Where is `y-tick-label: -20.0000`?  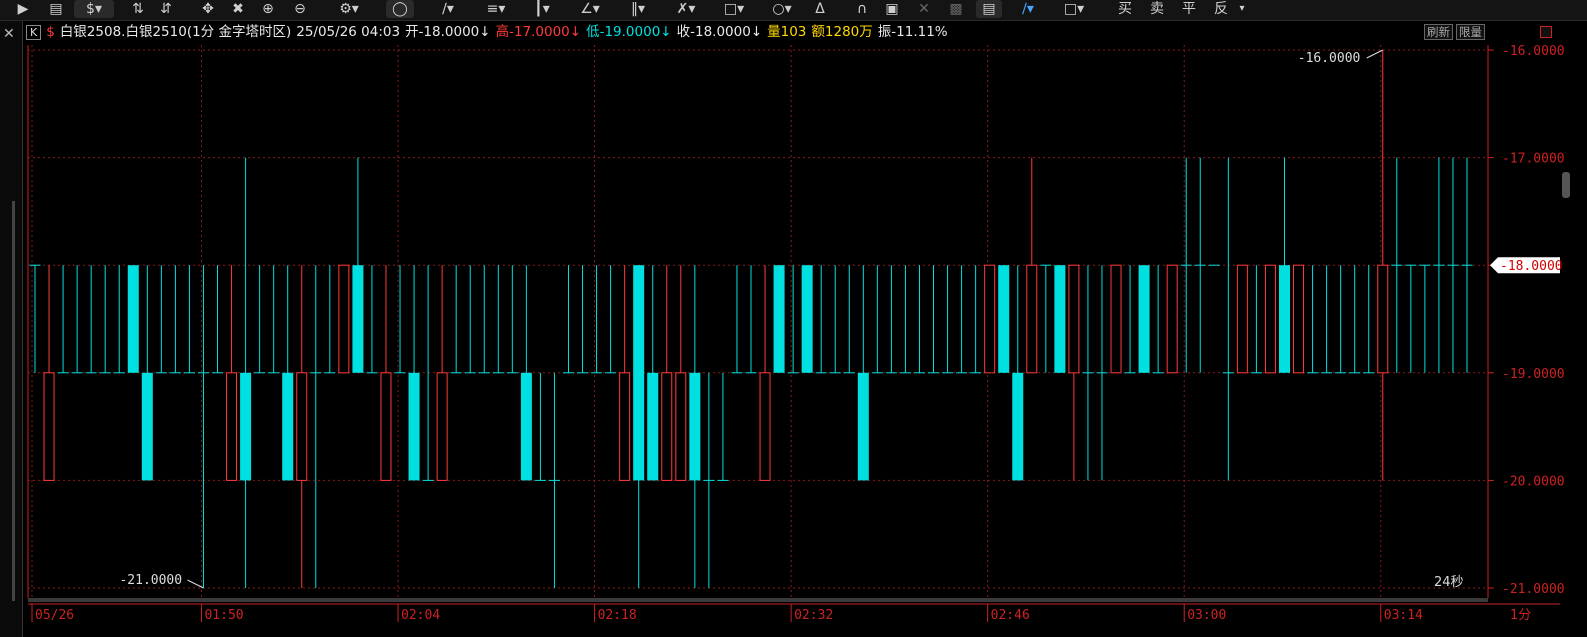
y-tick-label: -20.0000 is located at coordinates (1533, 481).